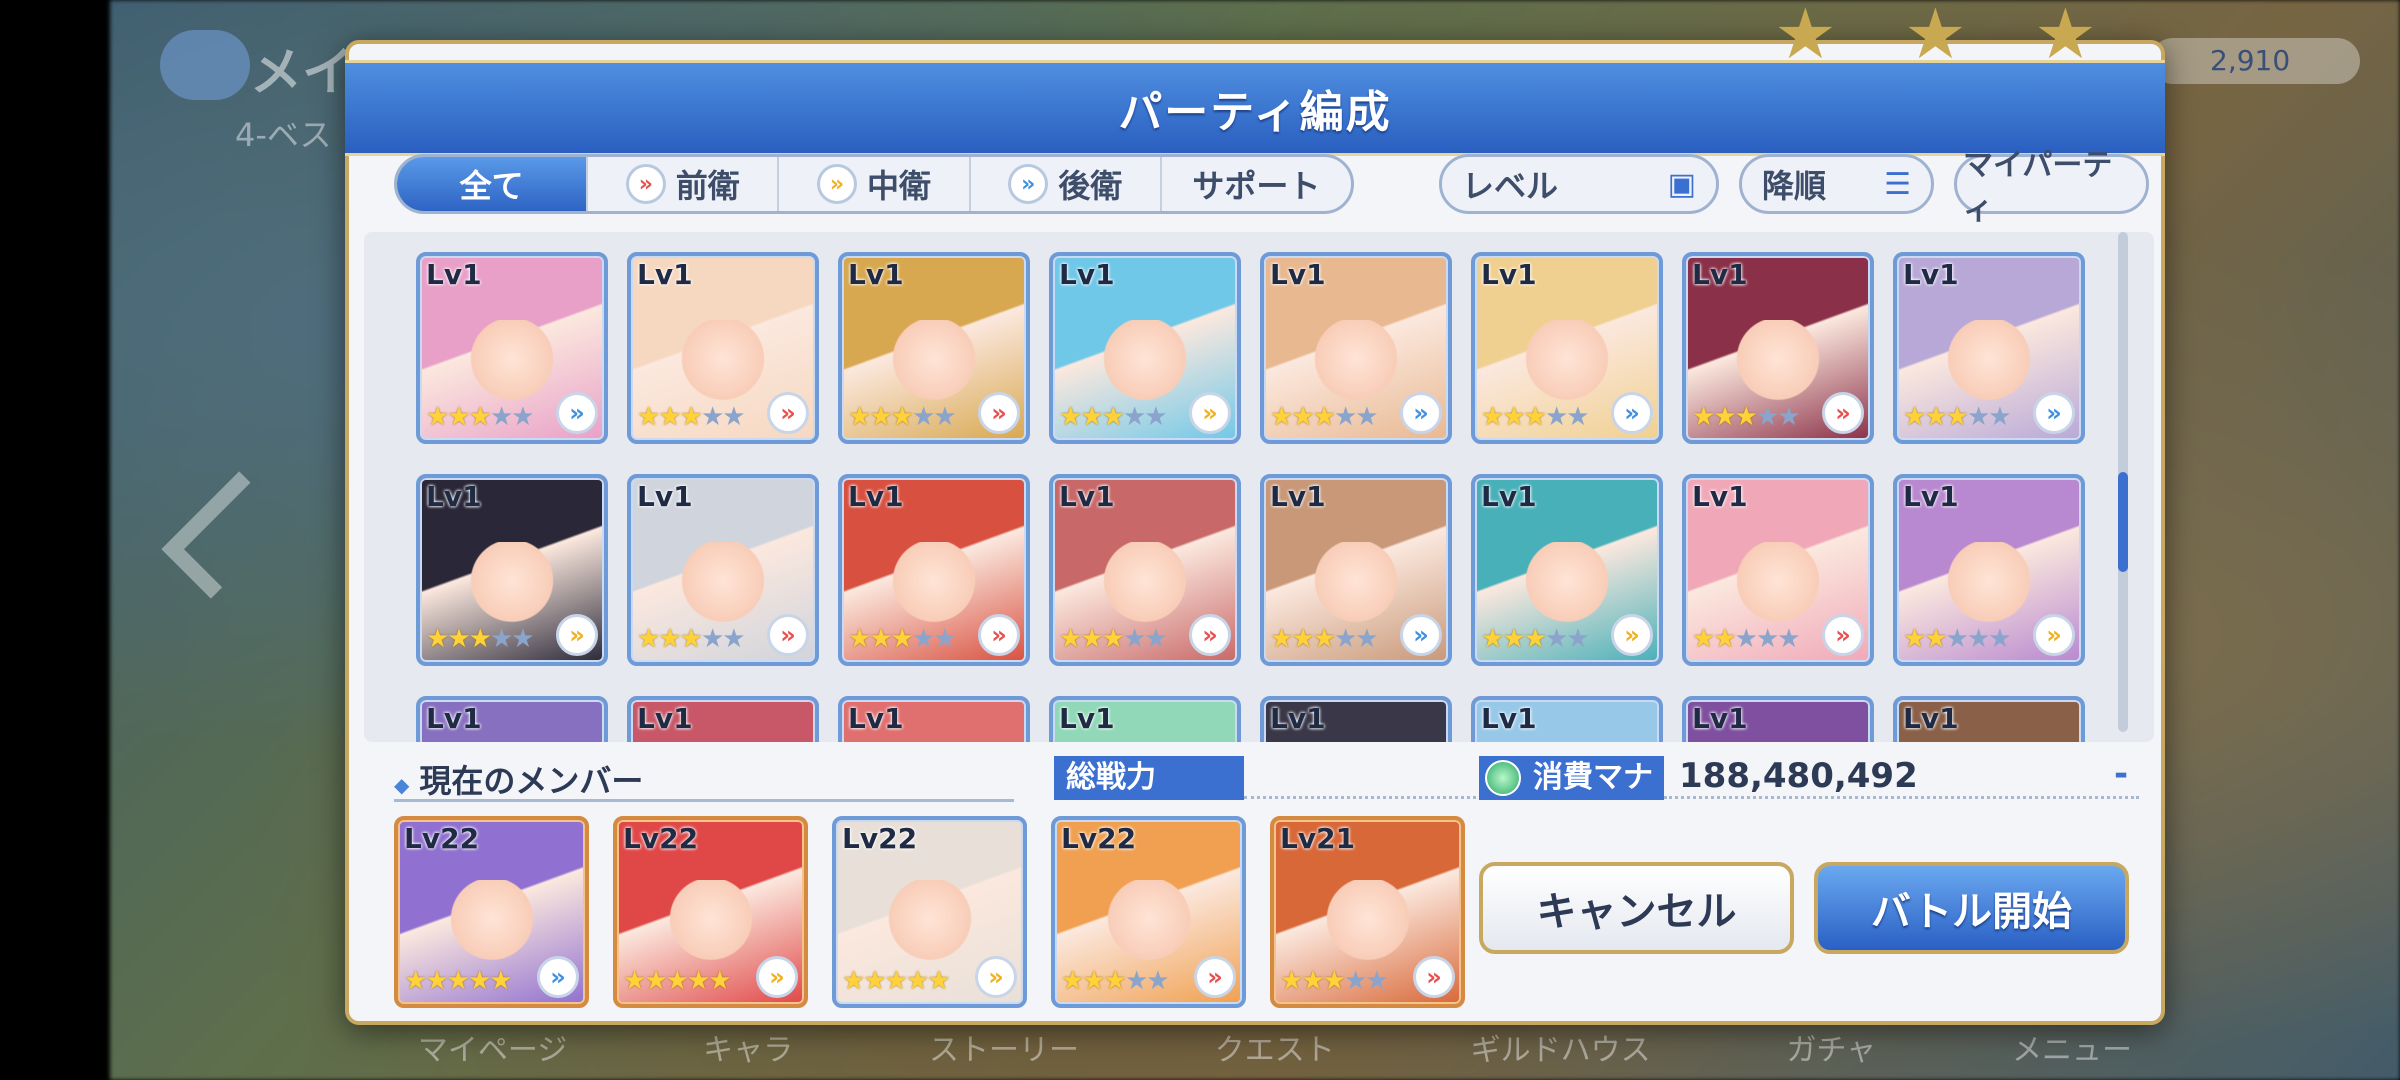 Image resolution: width=2400 pixels, height=1080 pixels. What do you see at coordinates (684, 184) in the screenshot?
I see `tab-filter-1: » 前衛` at bounding box center [684, 184].